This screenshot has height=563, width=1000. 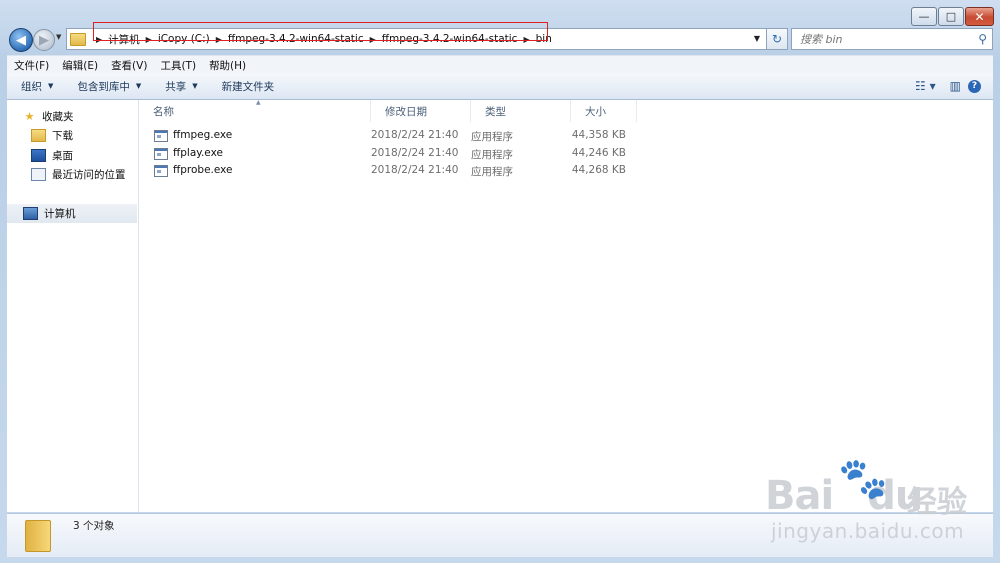 I want to click on organize-label: 组织, so click(x=31, y=86).